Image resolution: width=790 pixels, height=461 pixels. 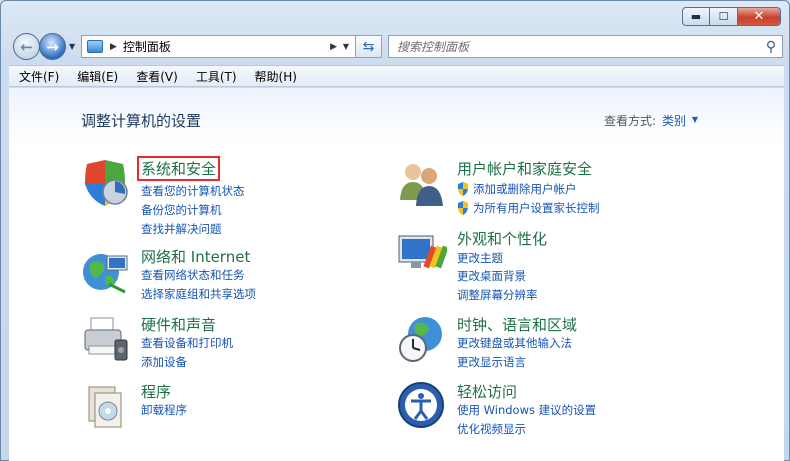 I want to click on link-view-network-status: 查看网络状态和任务, so click(x=193, y=275).